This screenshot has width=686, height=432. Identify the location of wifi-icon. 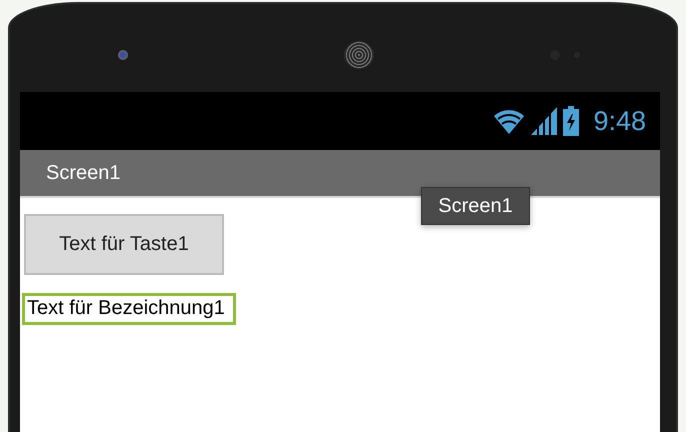
(509, 121).